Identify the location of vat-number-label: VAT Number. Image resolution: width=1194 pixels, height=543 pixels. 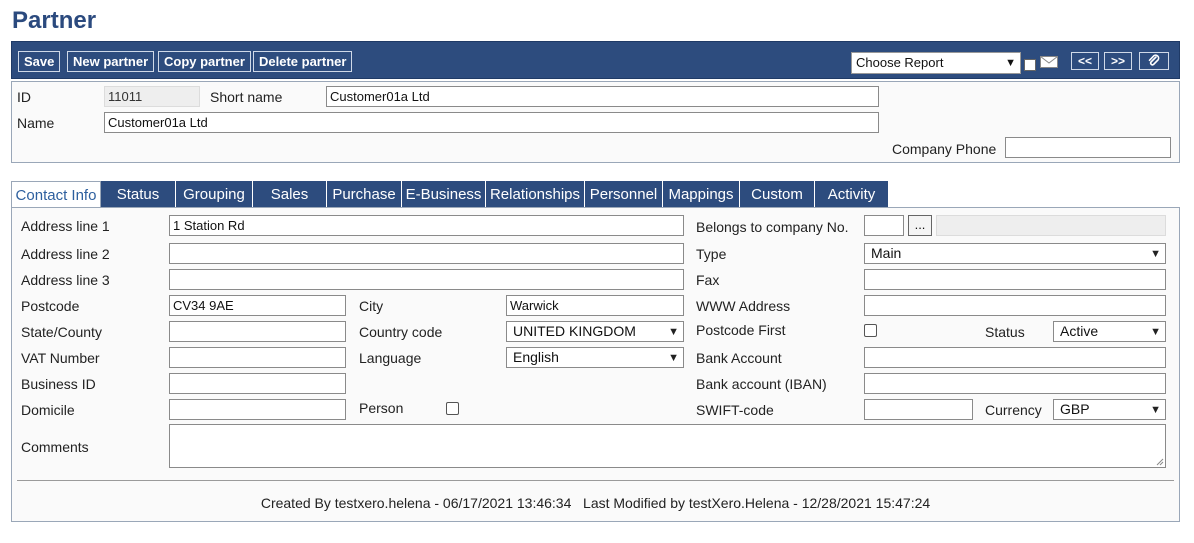
(60, 358).